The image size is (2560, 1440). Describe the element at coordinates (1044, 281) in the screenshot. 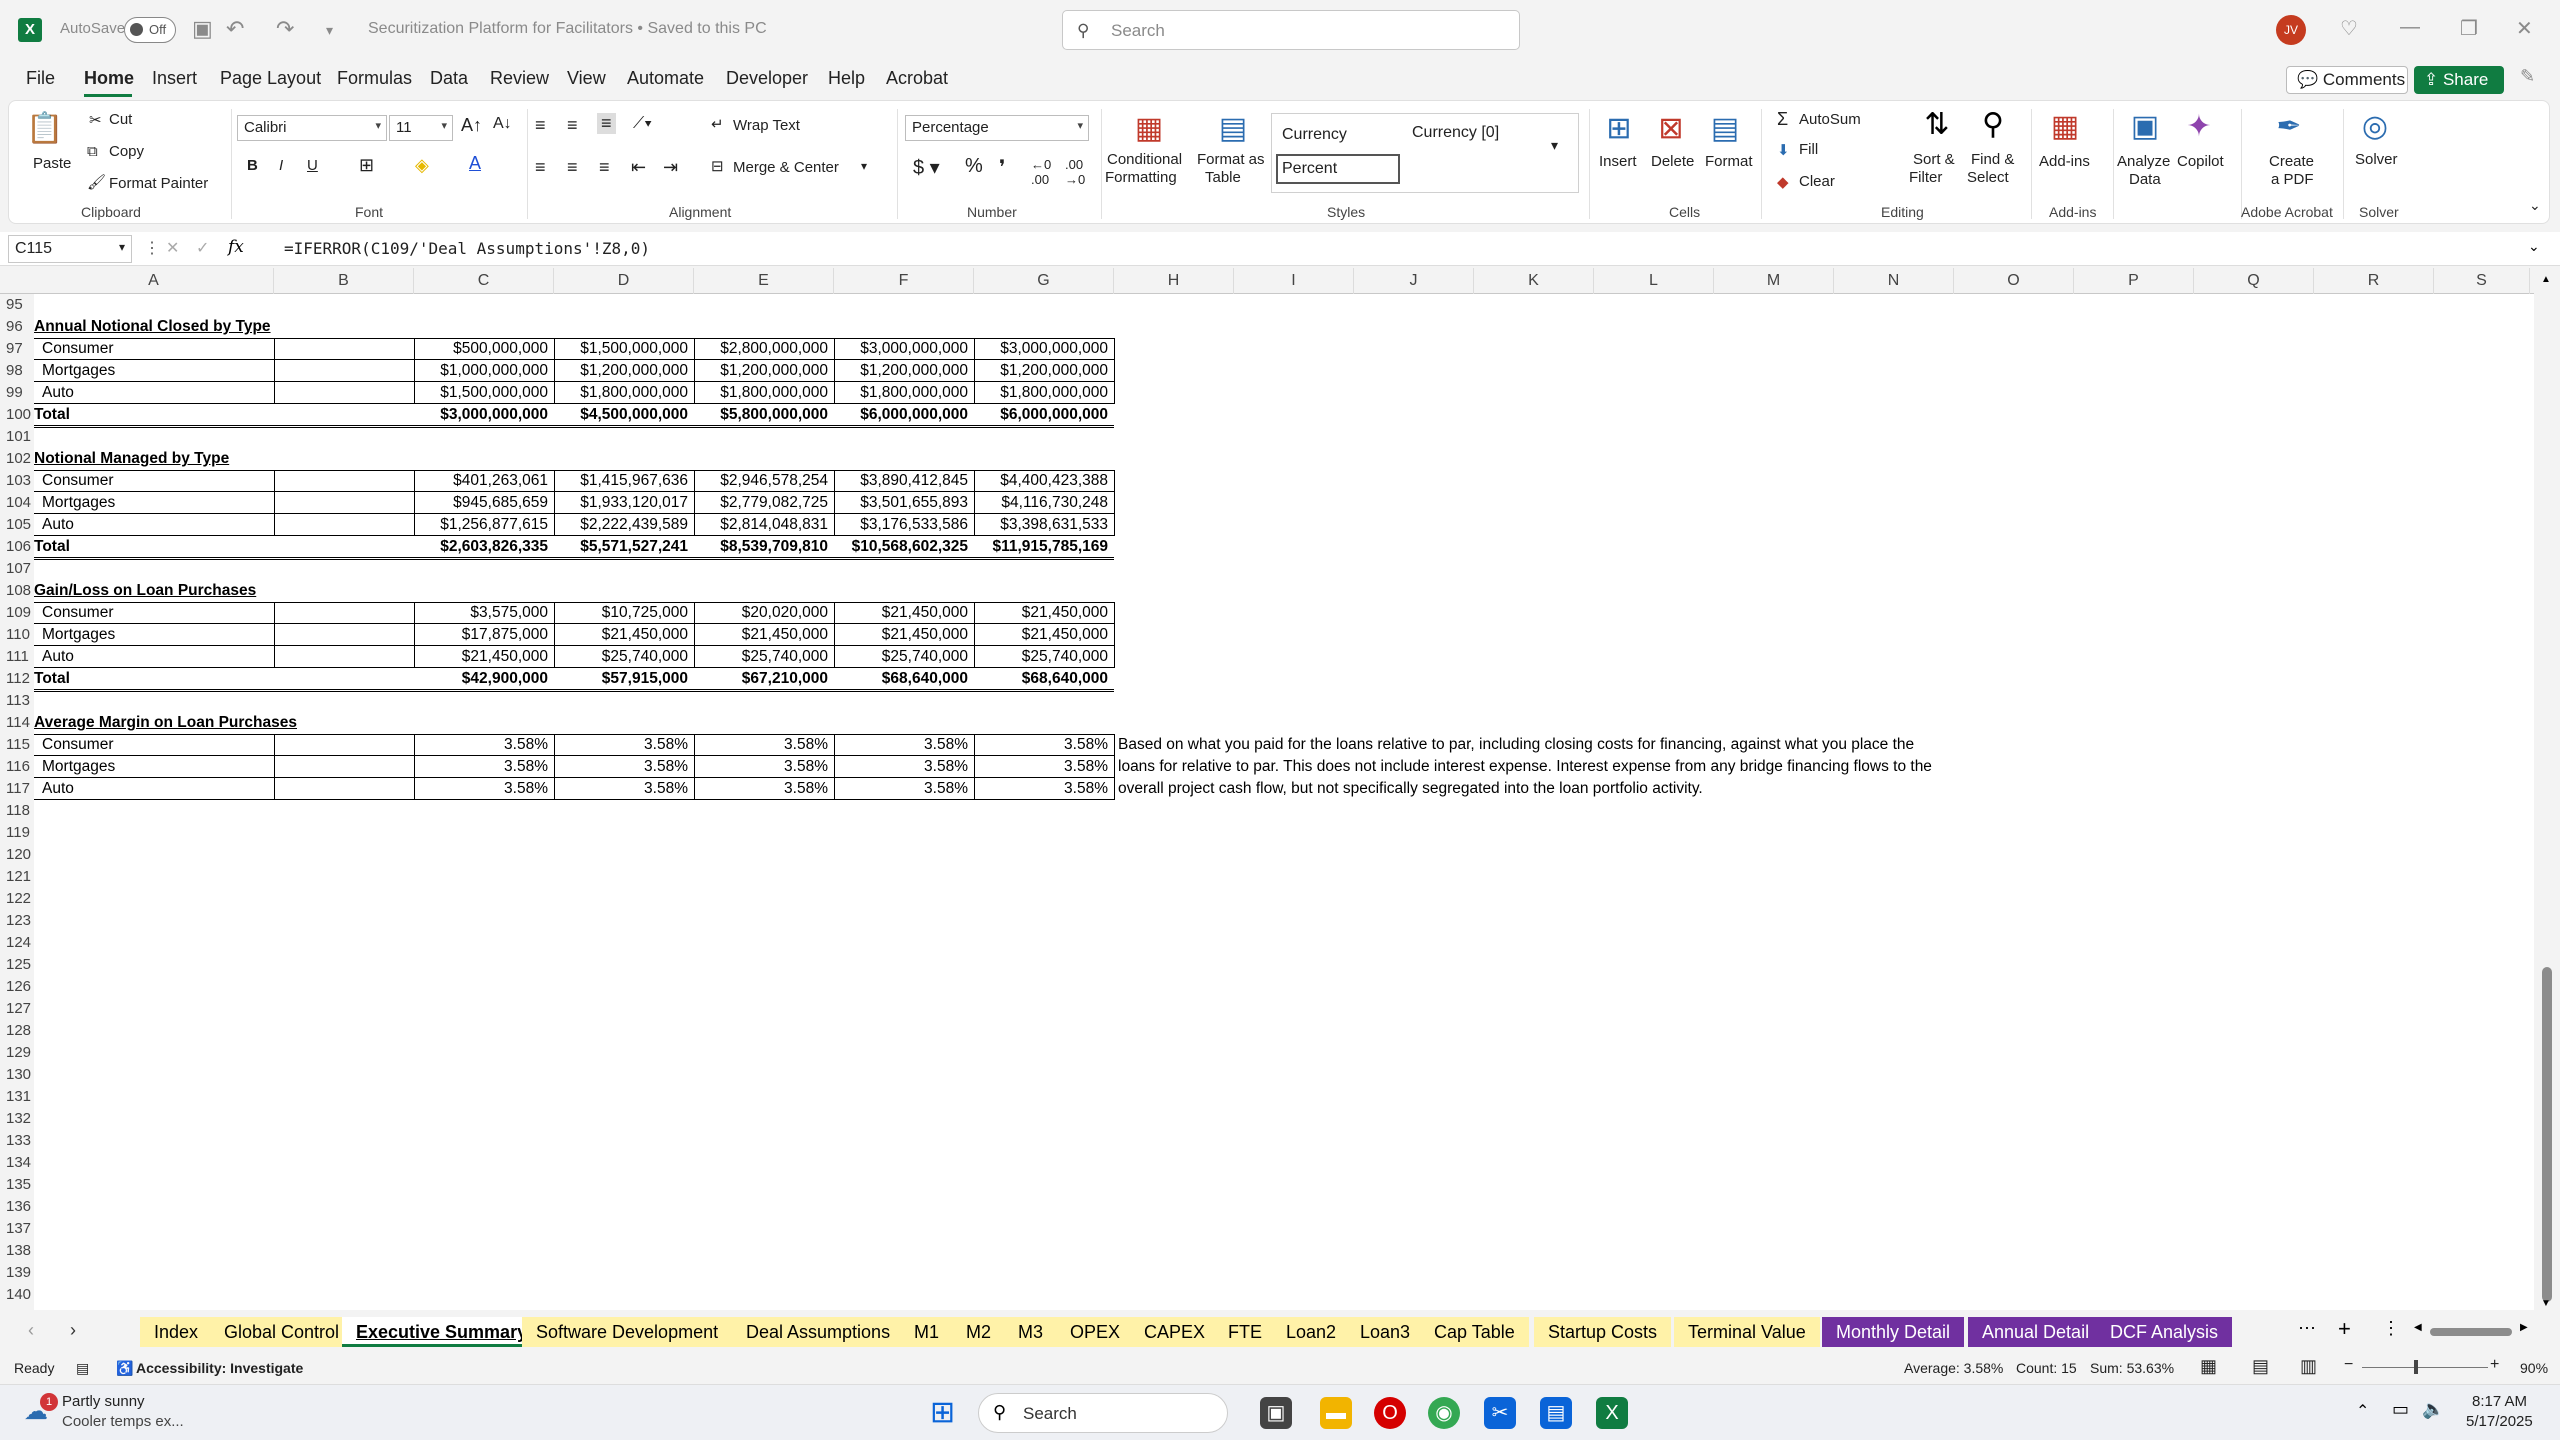

I see `column-header-g: G` at that location.